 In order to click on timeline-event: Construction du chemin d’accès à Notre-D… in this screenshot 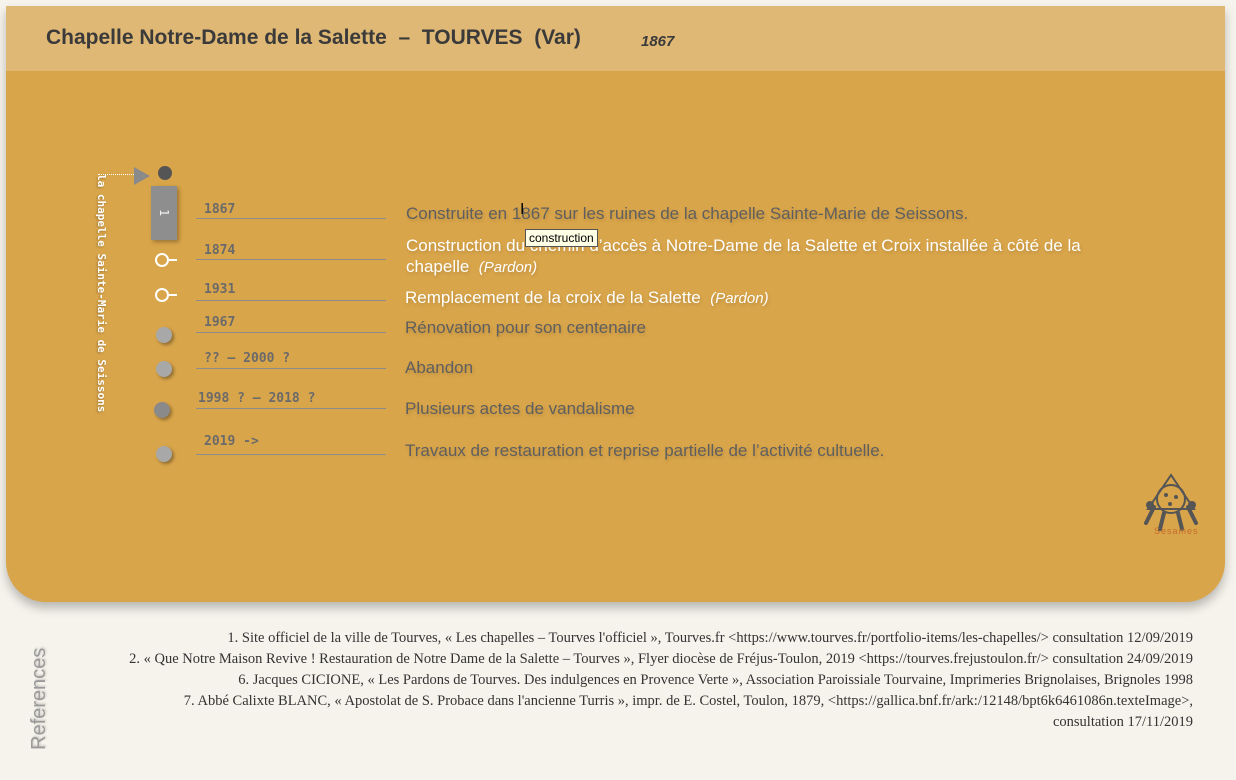, I will do `click(746, 256)`.